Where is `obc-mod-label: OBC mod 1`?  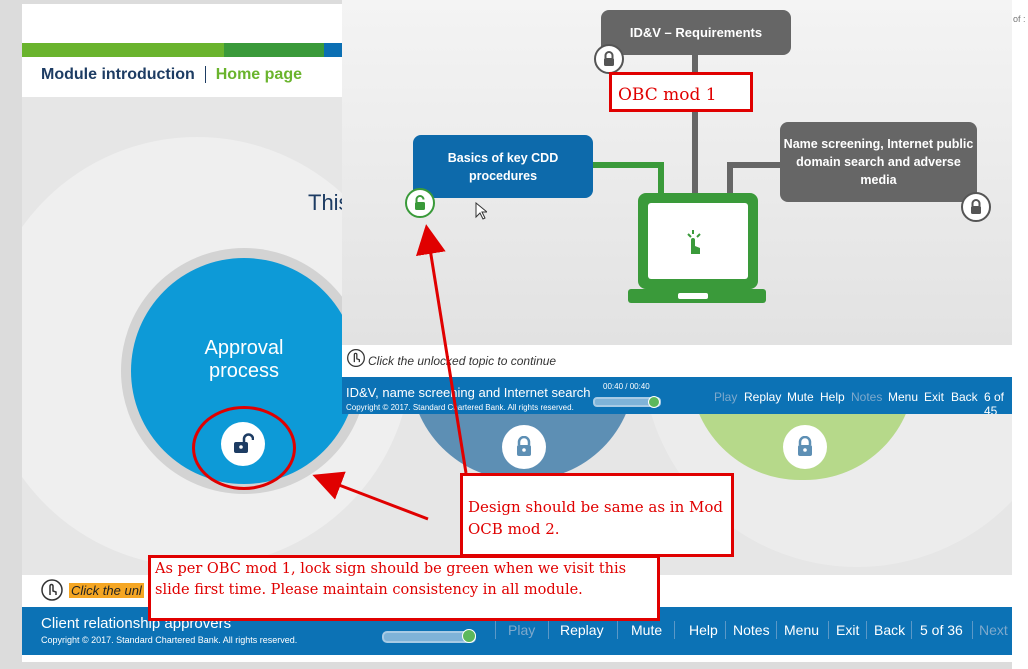
obc-mod-label: OBC mod 1 is located at coordinates (681, 92).